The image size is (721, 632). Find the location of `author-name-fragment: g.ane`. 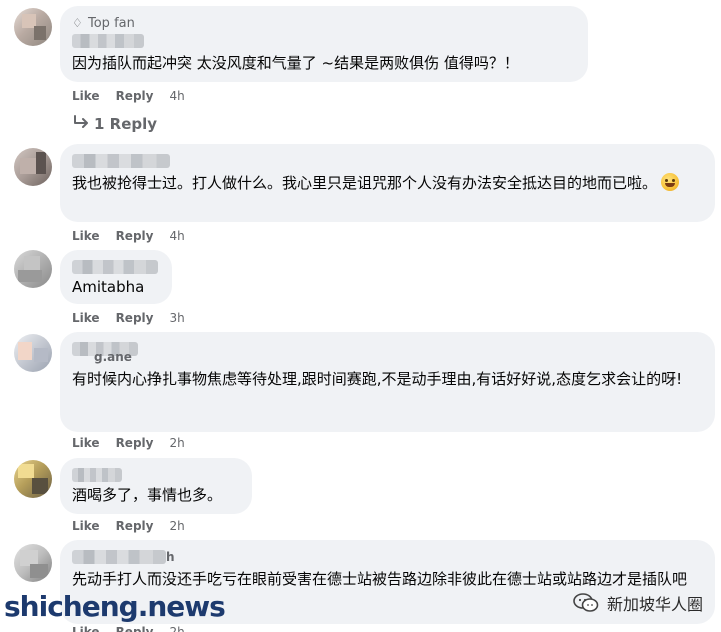

author-name-fragment: g.ane is located at coordinates (113, 357).